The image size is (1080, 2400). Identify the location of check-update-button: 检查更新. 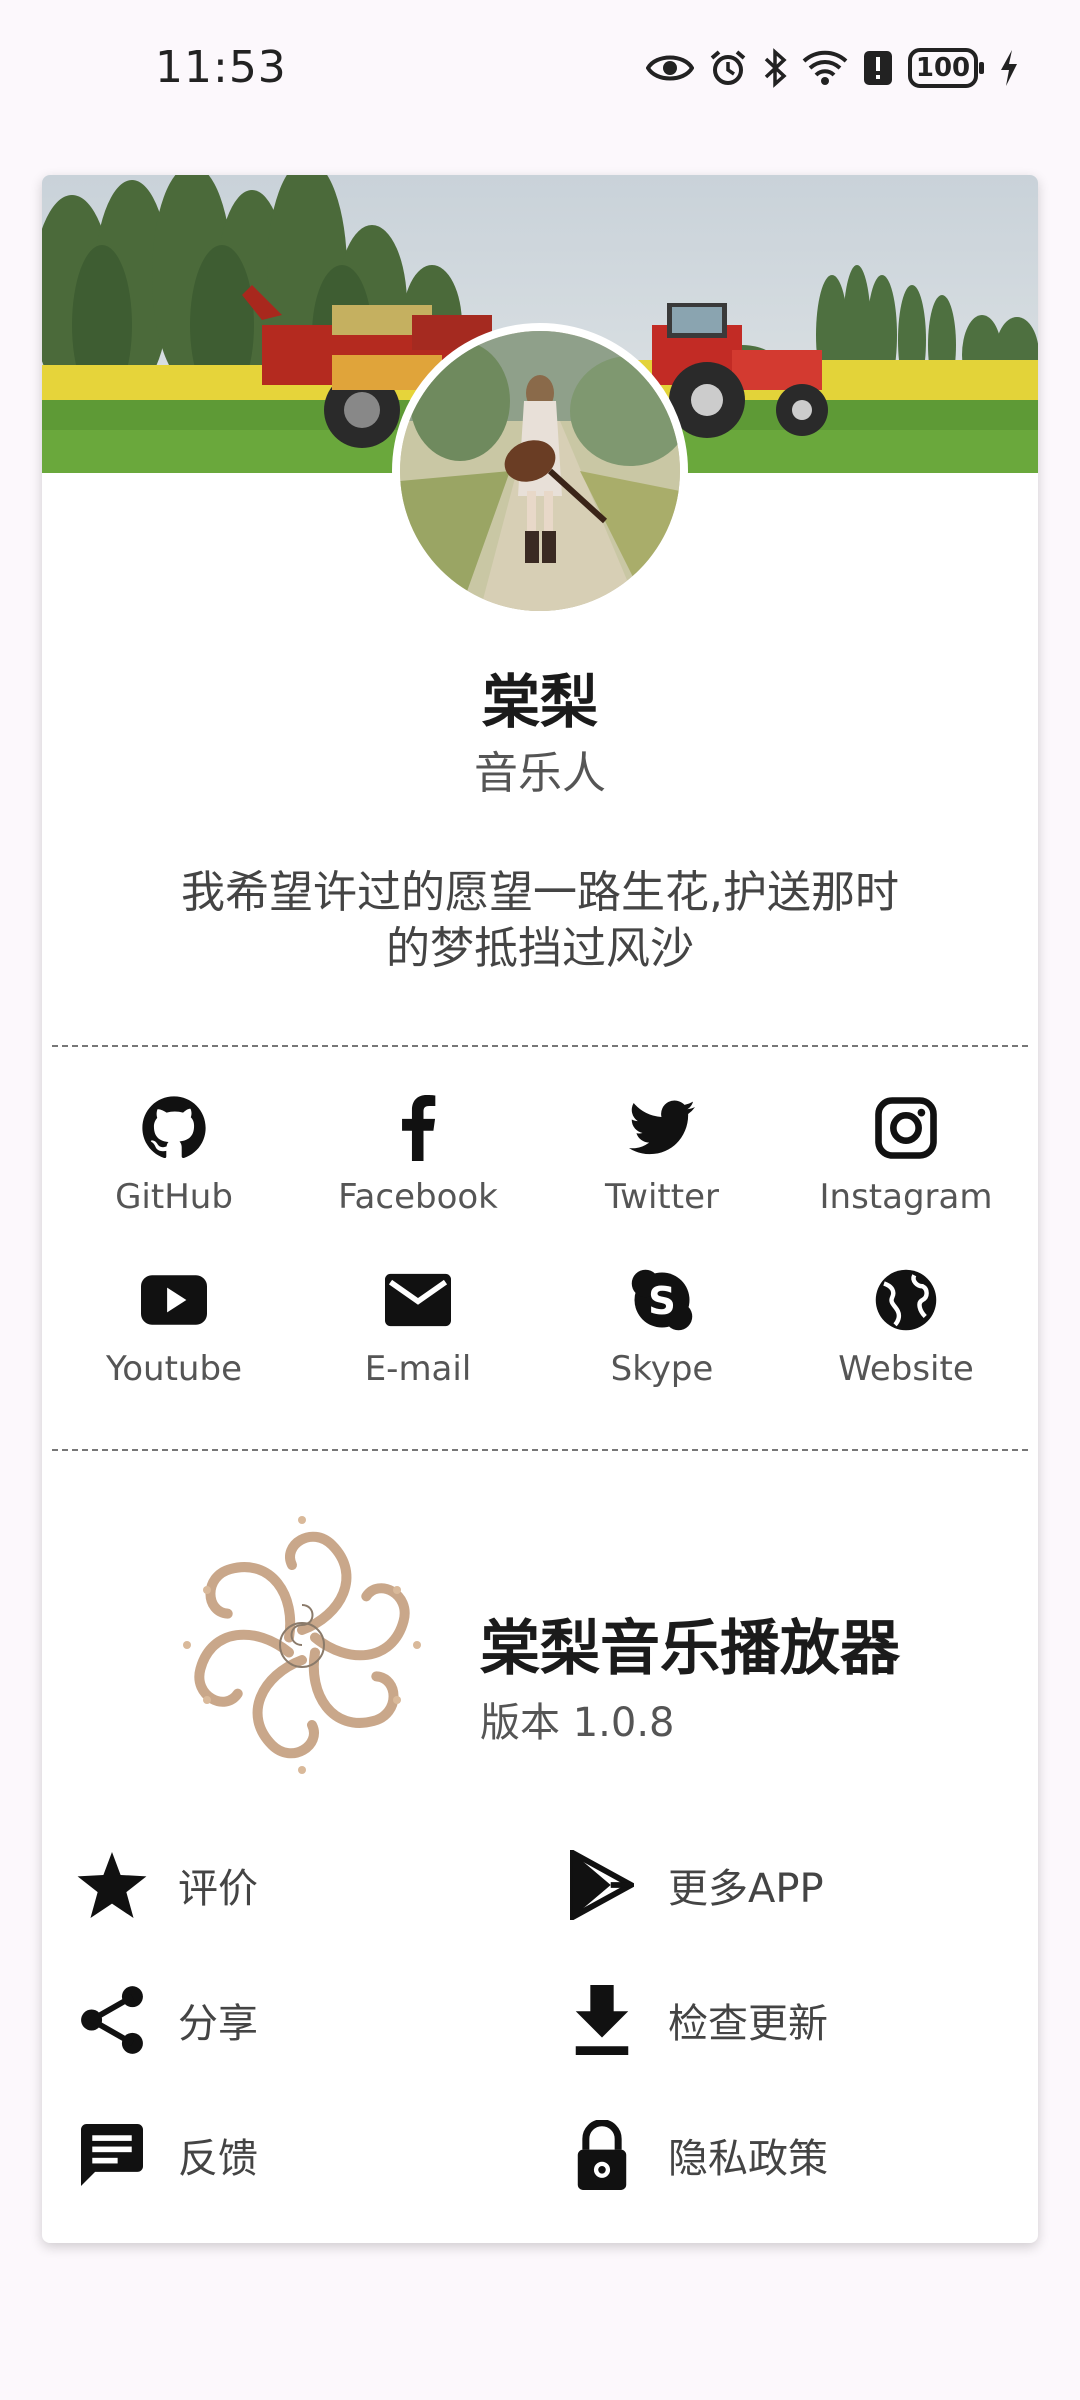
(695, 2020).